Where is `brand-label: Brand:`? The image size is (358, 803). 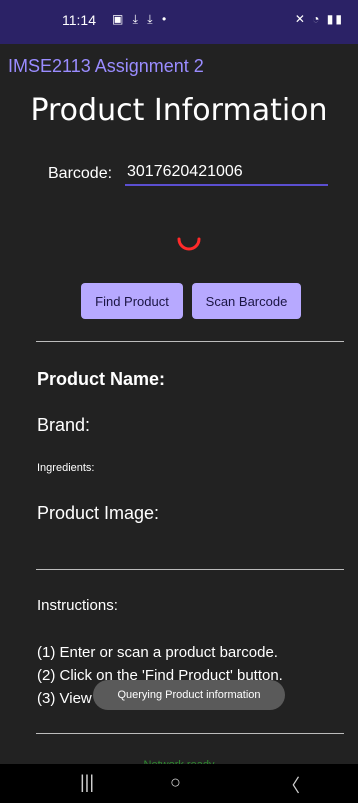 brand-label: Brand: is located at coordinates (64, 425).